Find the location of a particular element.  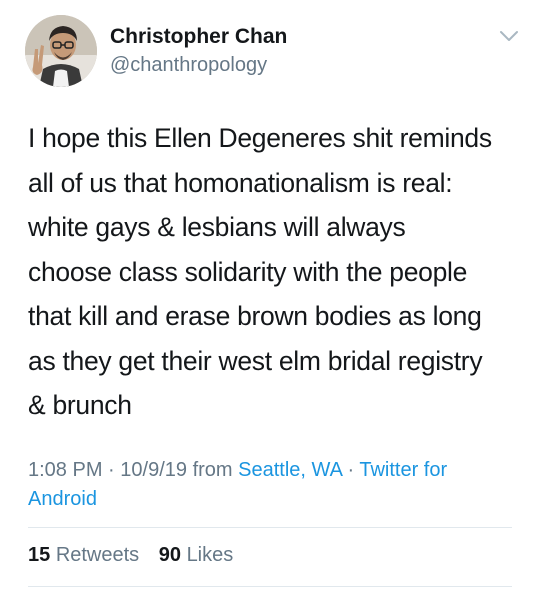

likes-label: Likes is located at coordinates (210, 555).